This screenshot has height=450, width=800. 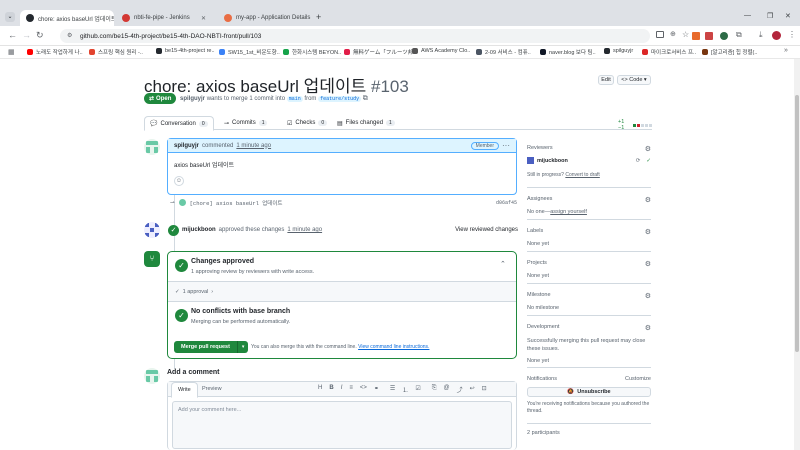 I want to click on heading-icon: H, so click(x=320, y=389).